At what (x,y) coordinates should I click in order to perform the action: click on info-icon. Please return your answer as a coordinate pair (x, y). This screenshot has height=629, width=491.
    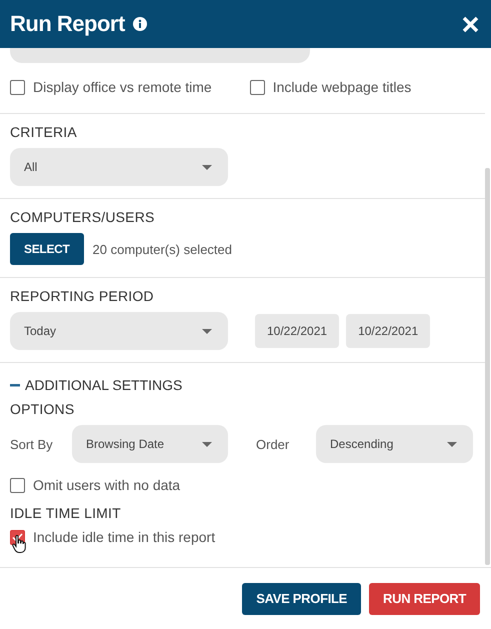
    Looking at the image, I should click on (139, 24).